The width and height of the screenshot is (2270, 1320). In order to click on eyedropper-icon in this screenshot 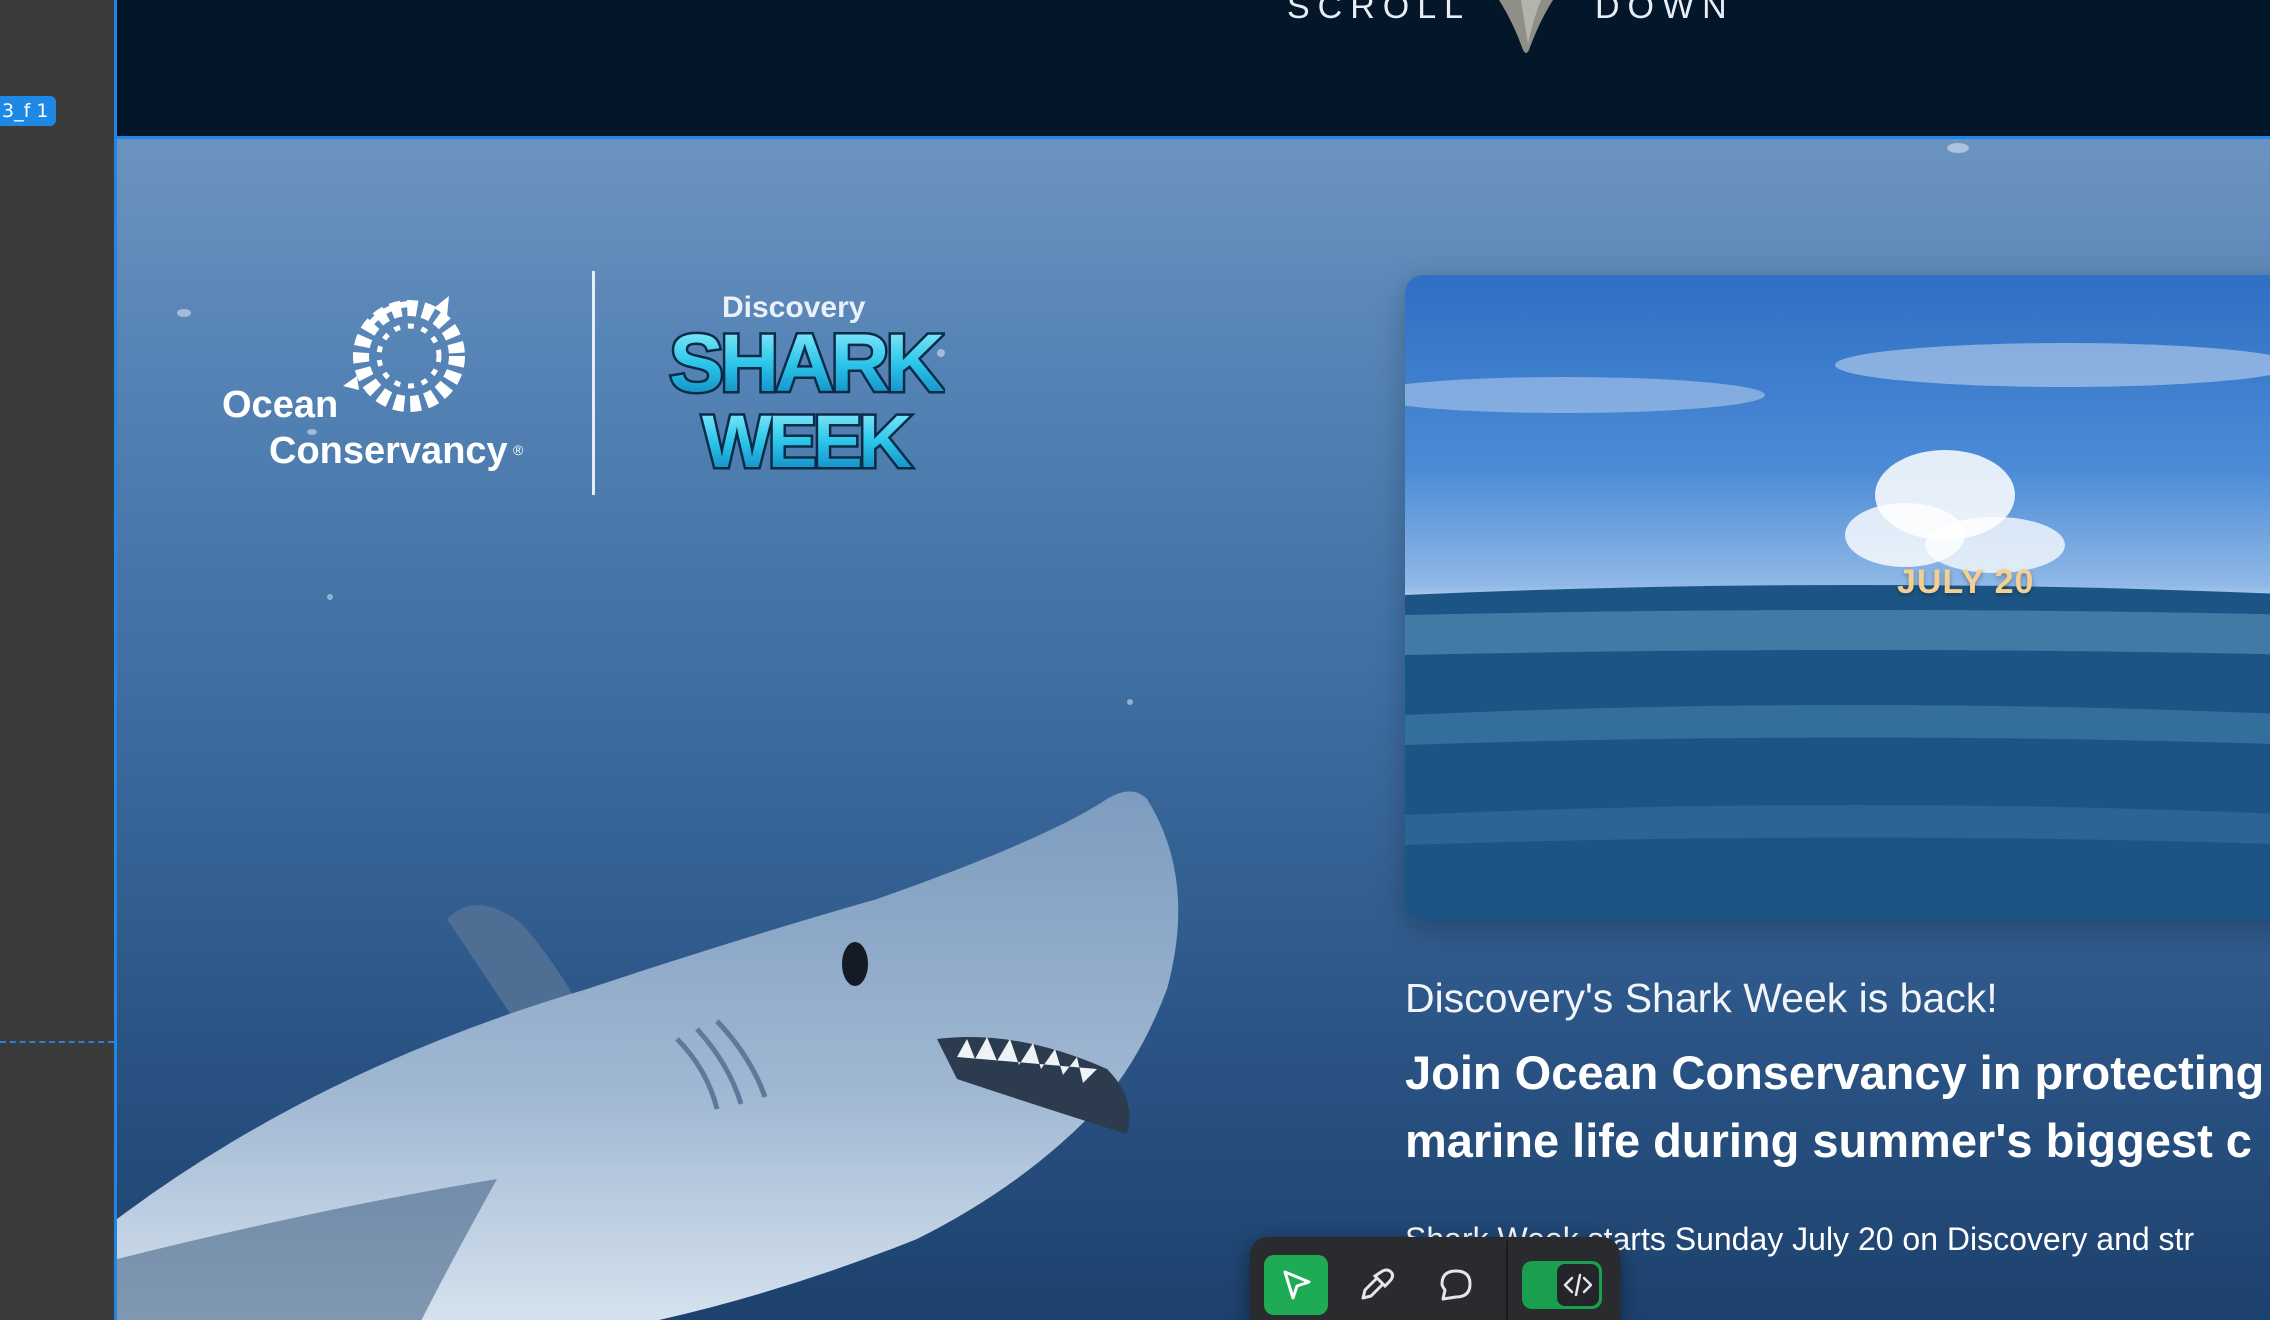, I will do `click(1378, 1284)`.